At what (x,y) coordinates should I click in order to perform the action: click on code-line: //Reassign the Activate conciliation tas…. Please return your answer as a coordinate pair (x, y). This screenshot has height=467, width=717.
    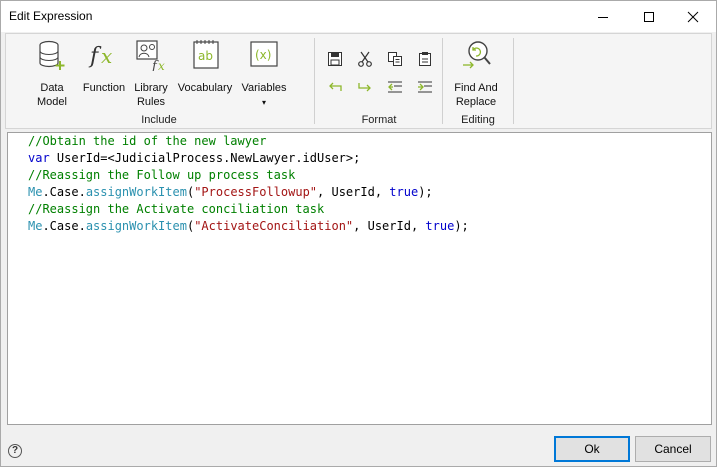
    Looking at the image, I should click on (248, 209).